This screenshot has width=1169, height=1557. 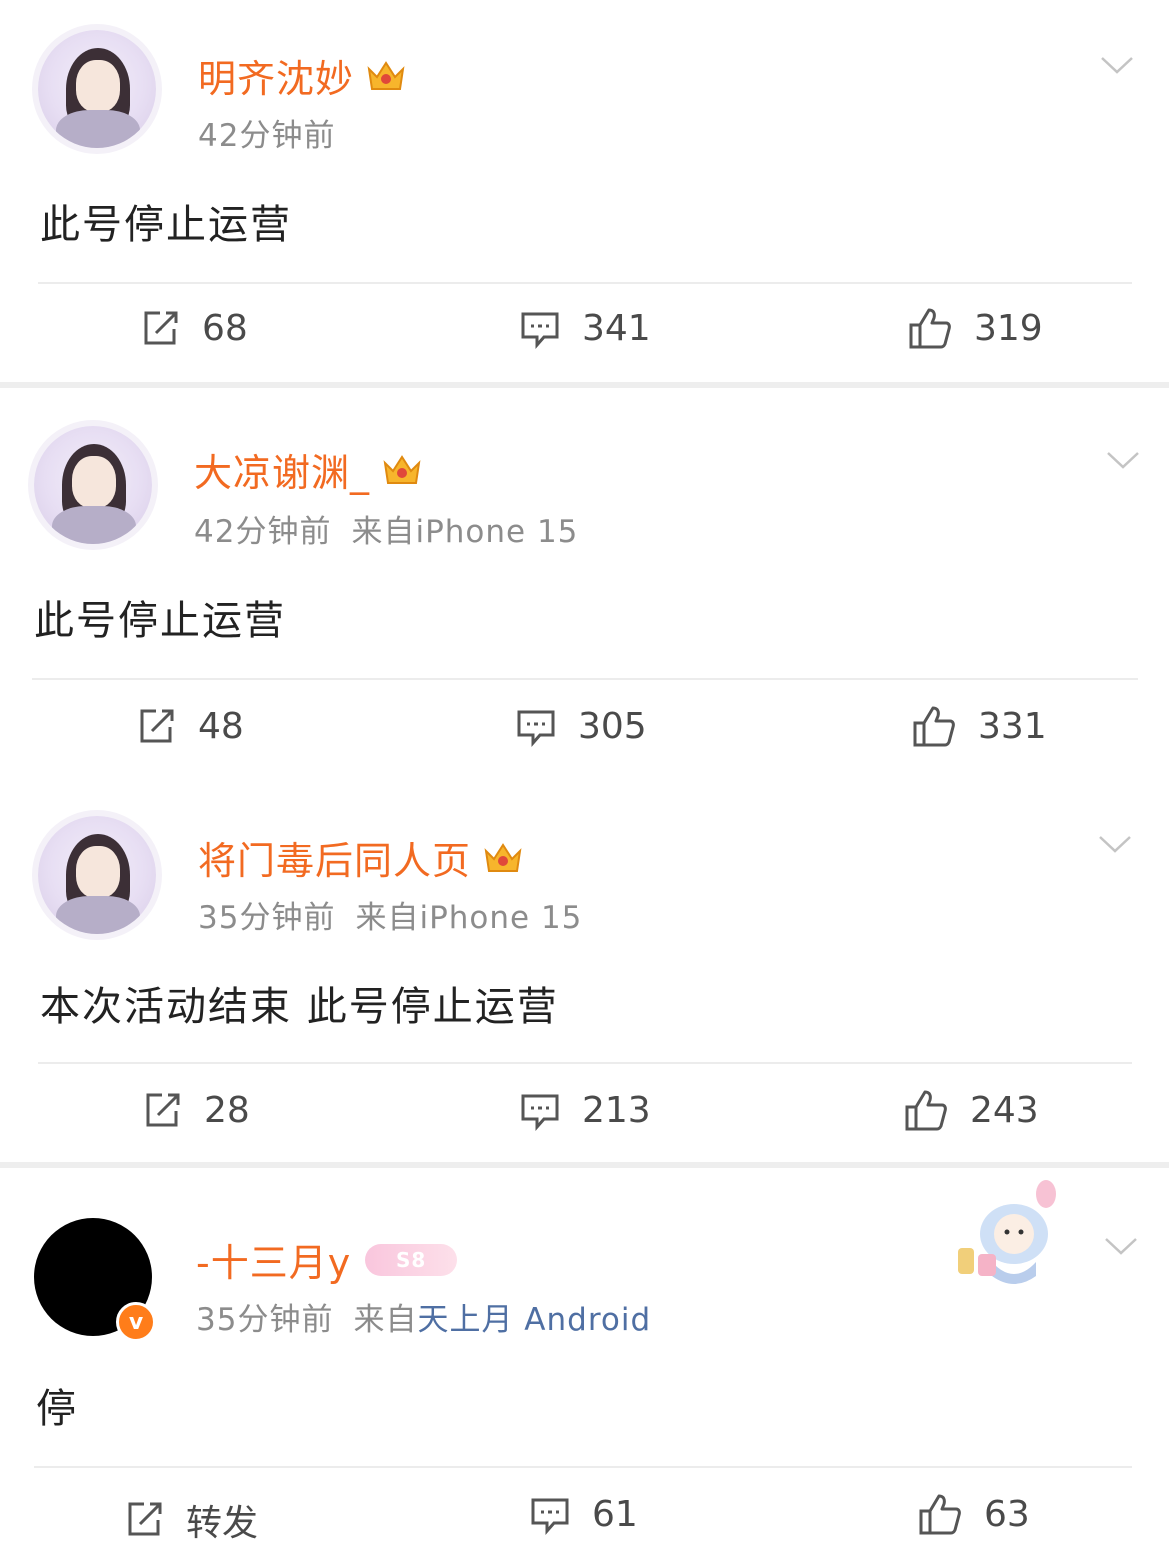 What do you see at coordinates (612, 726) in the screenshot?
I see `comment-count: 305` at bounding box center [612, 726].